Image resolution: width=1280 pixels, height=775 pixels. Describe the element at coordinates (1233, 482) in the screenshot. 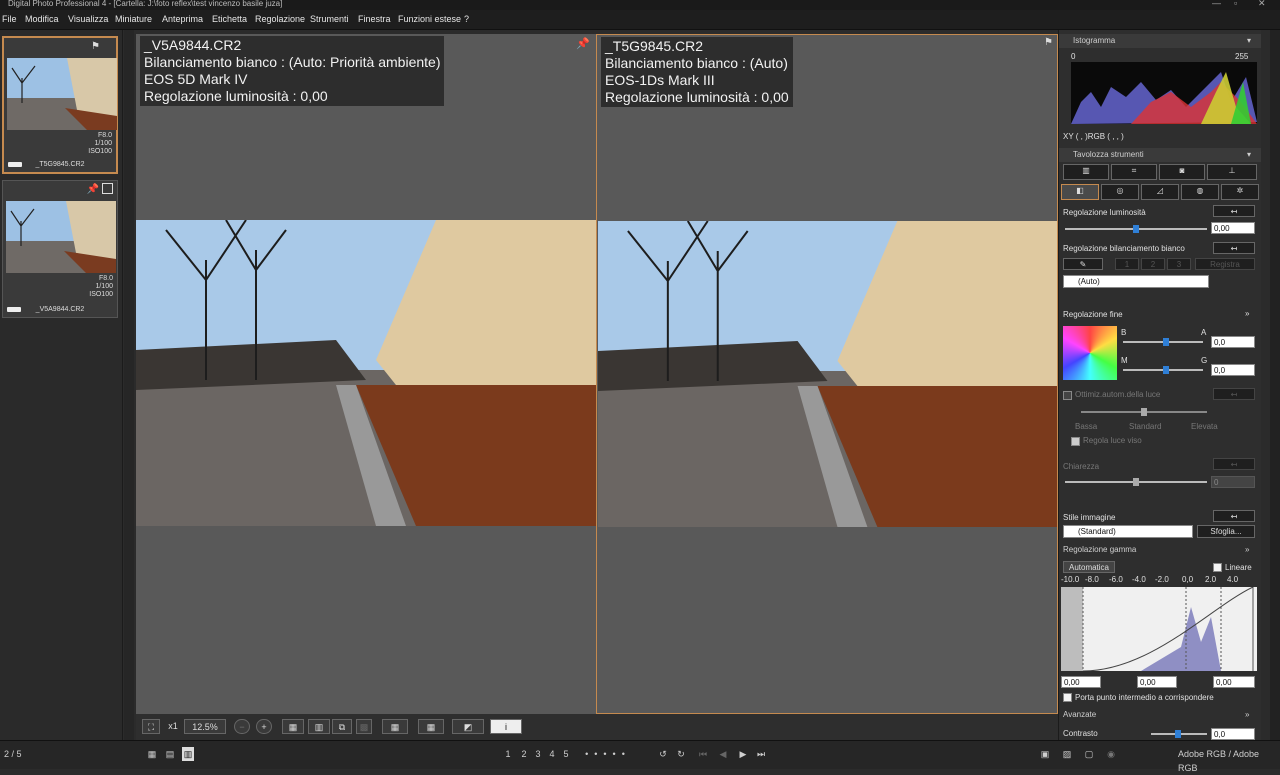

I see `clarity-input: 0` at that location.